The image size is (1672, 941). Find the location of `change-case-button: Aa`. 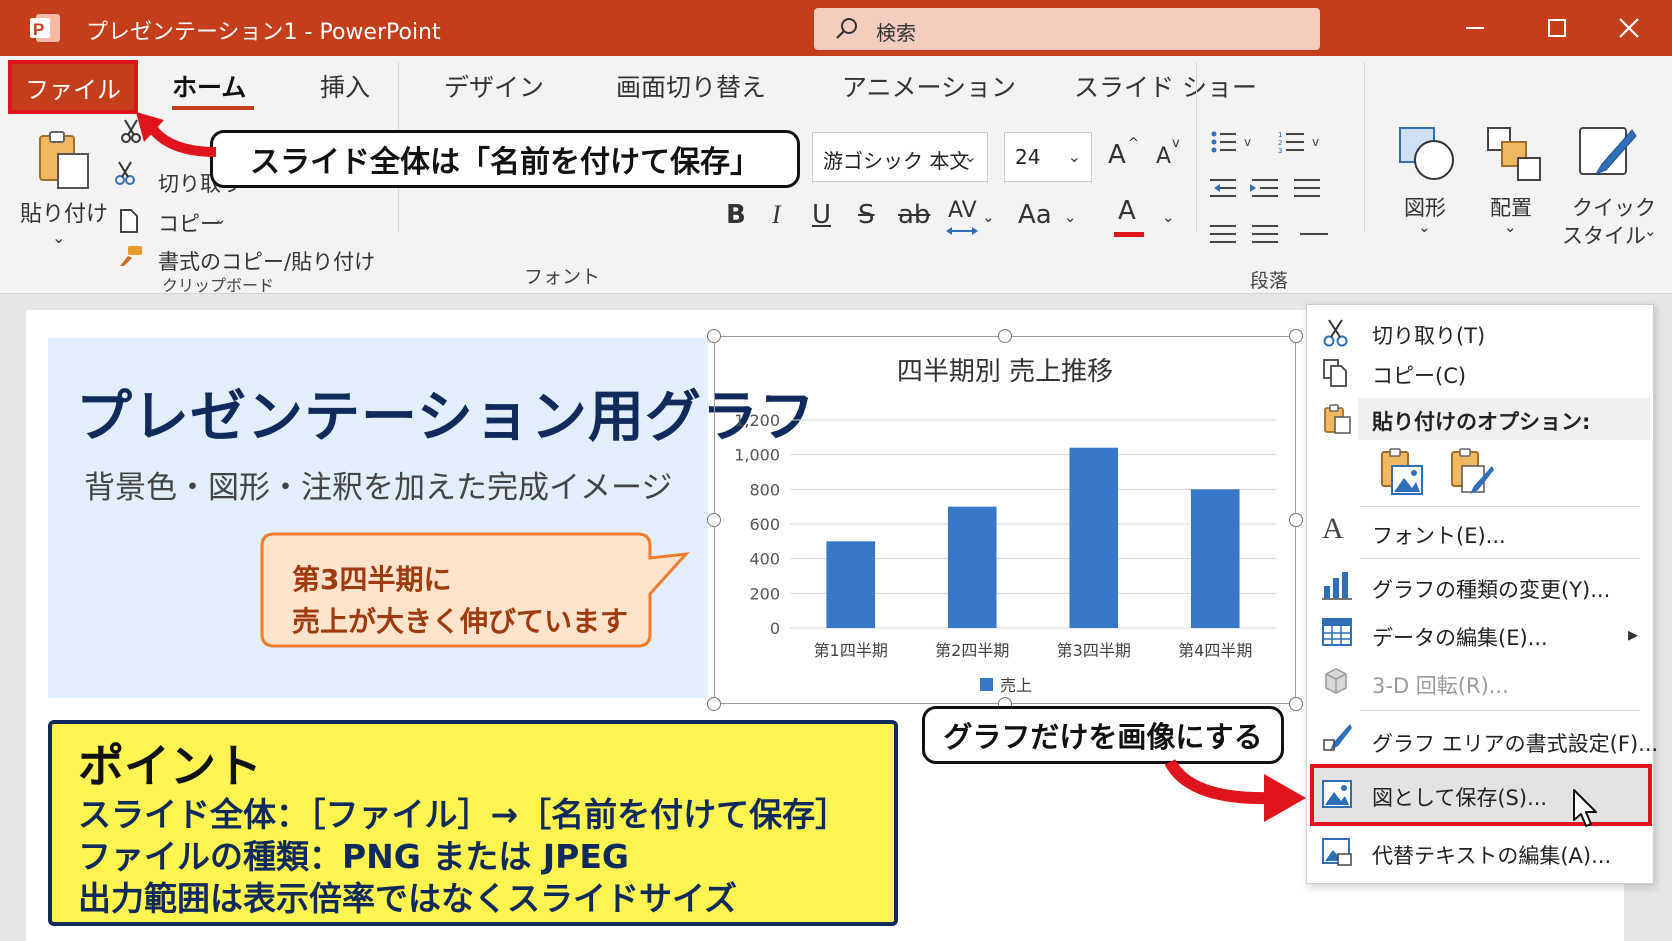

change-case-button: Aa is located at coordinates (1035, 215).